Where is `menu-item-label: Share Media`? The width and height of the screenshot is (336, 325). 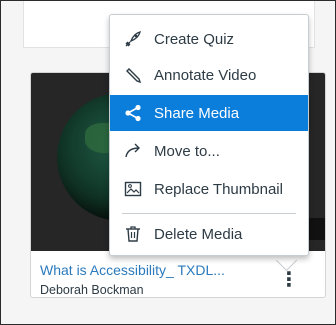 menu-item-label: Share Media is located at coordinates (197, 113).